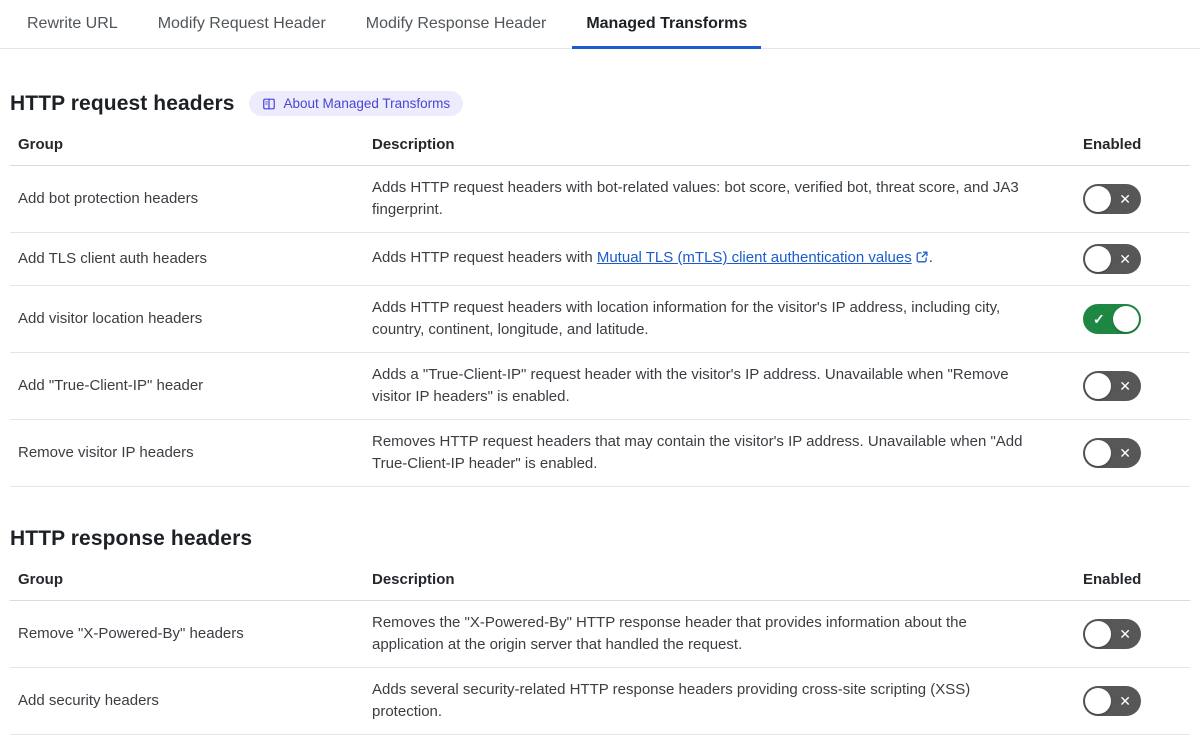  I want to click on group-cell: Add bot protection headers, so click(187, 199).